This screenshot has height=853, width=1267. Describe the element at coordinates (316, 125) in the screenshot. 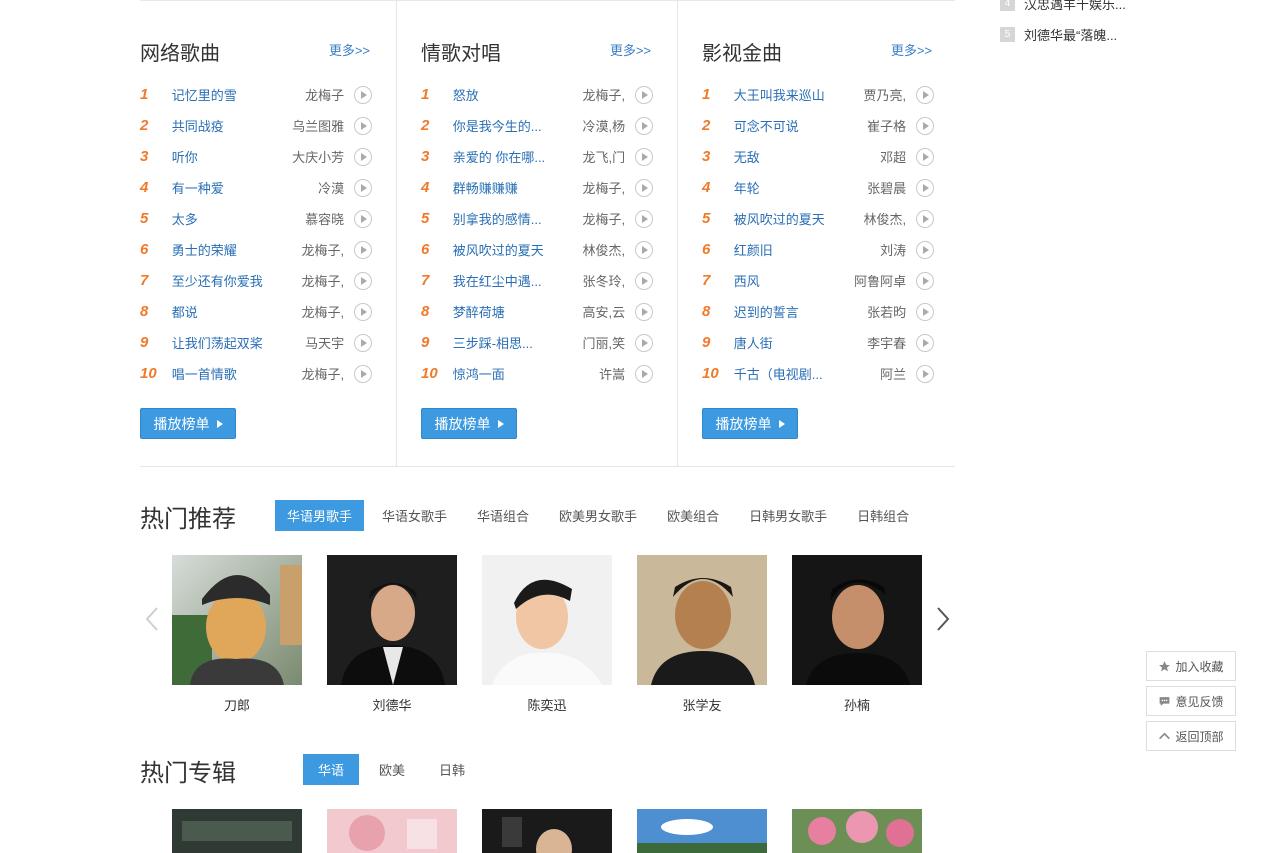

I see `song-artist: 乌兰图雅` at that location.